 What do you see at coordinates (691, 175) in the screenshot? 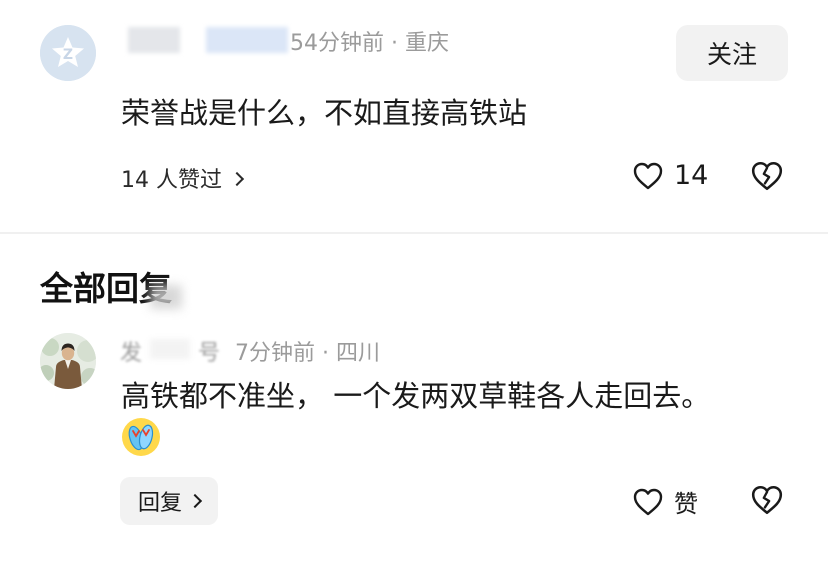
I see `like-count: 14` at bounding box center [691, 175].